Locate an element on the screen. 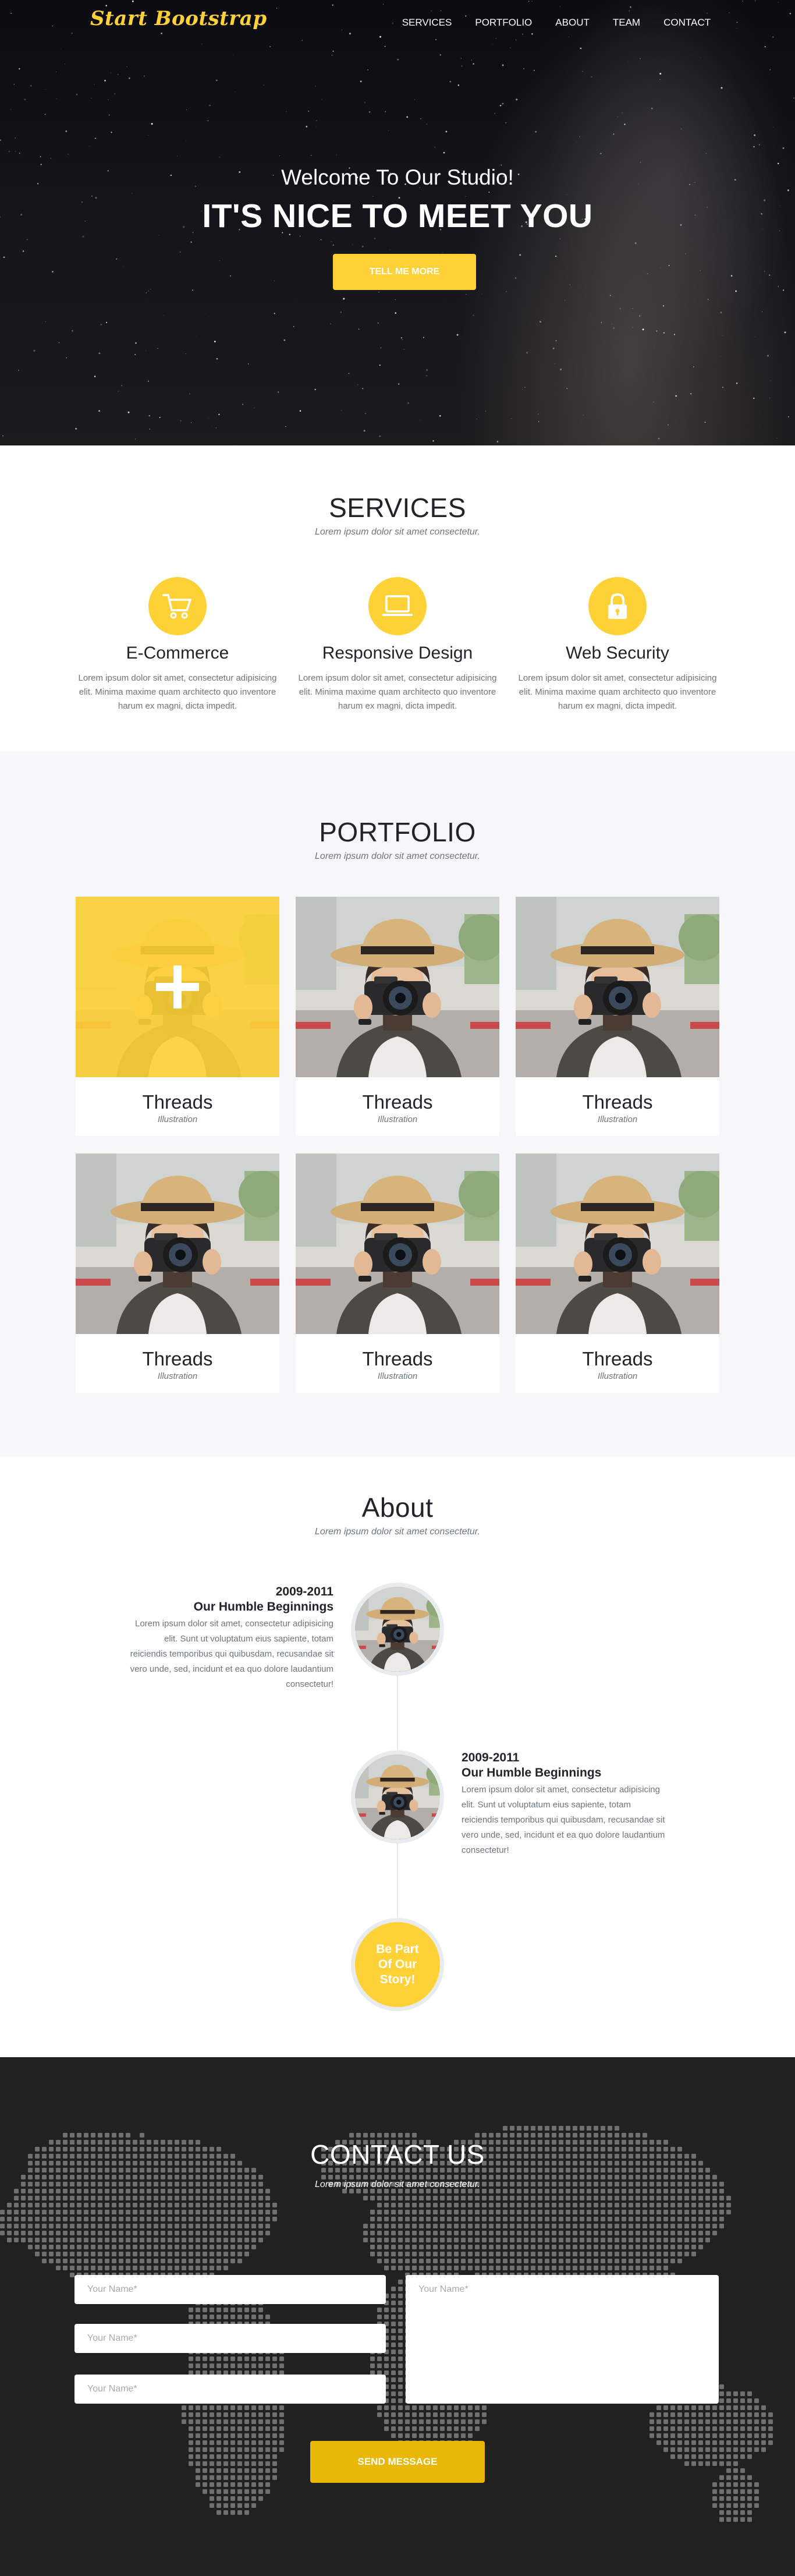 Image resolution: width=795 pixels, height=2576 pixels. service-title: Responsive Design is located at coordinates (397, 653).